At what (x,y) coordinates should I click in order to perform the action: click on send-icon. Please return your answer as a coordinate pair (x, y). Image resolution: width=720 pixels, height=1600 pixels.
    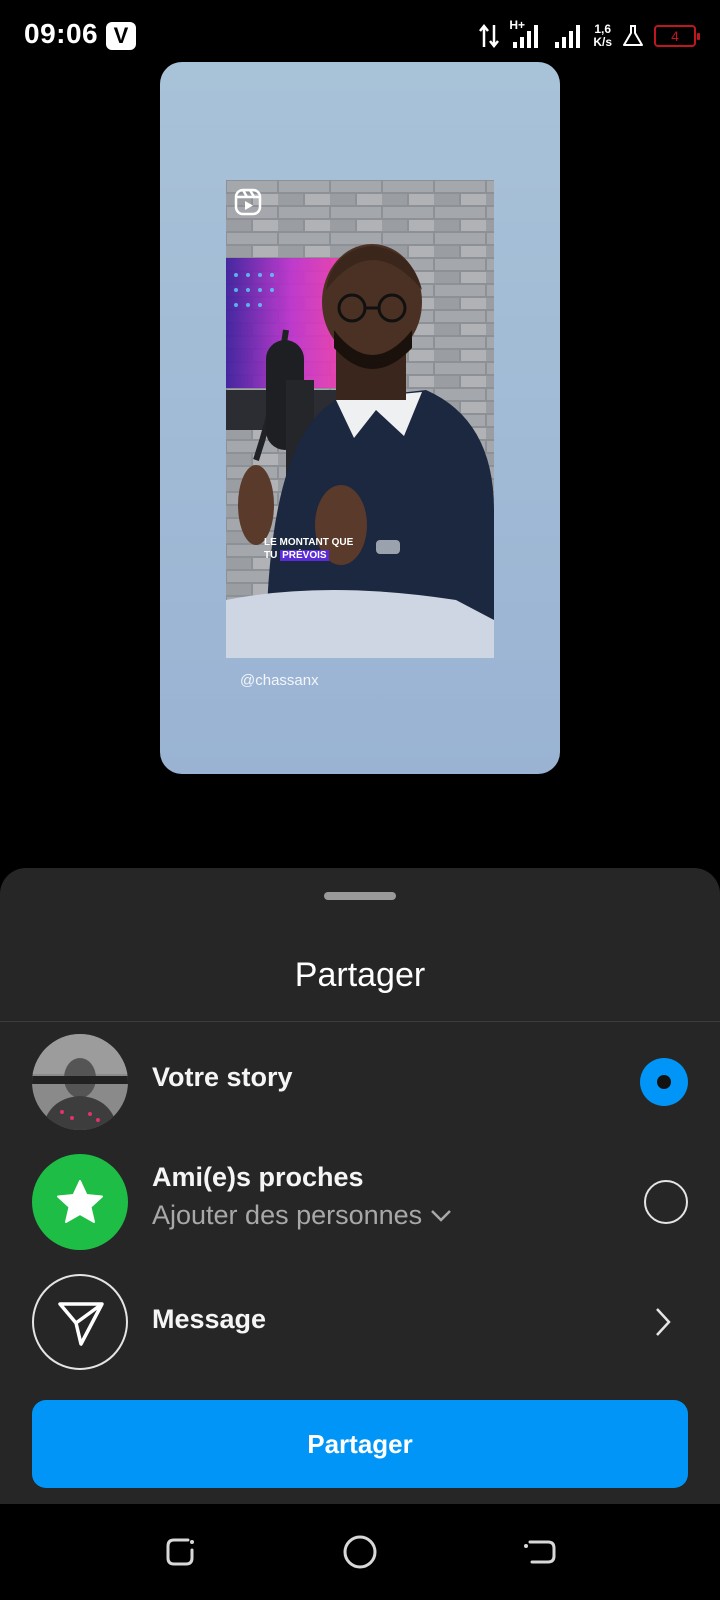
    Looking at the image, I should click on (81, 1324).